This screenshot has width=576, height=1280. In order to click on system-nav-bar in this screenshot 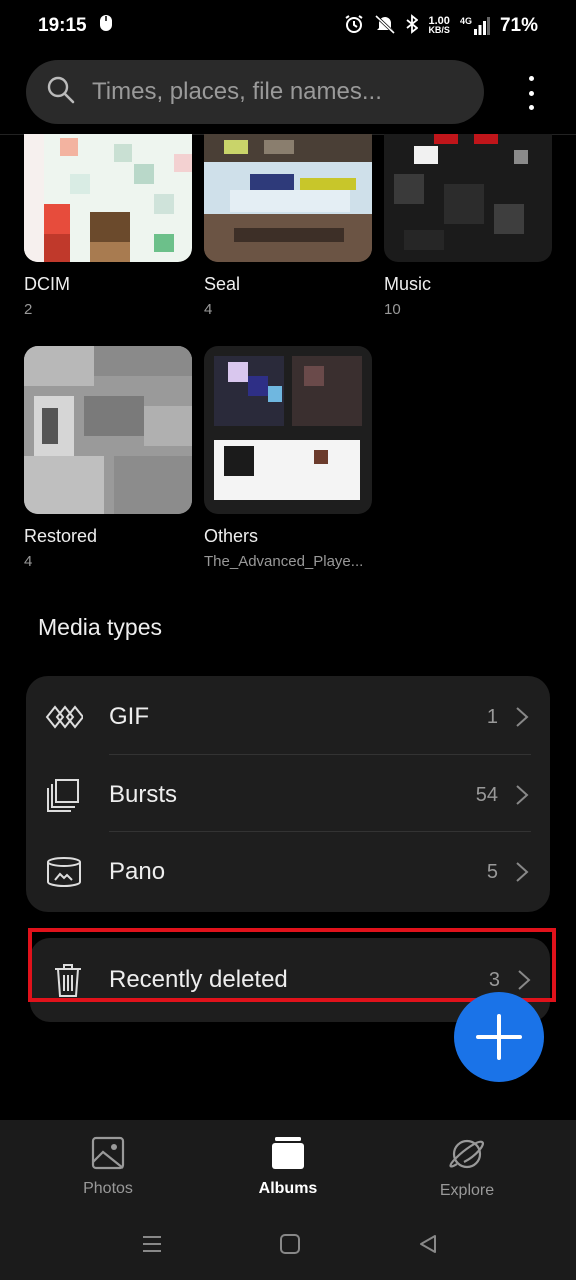, I will do `click(288, 1246)`.